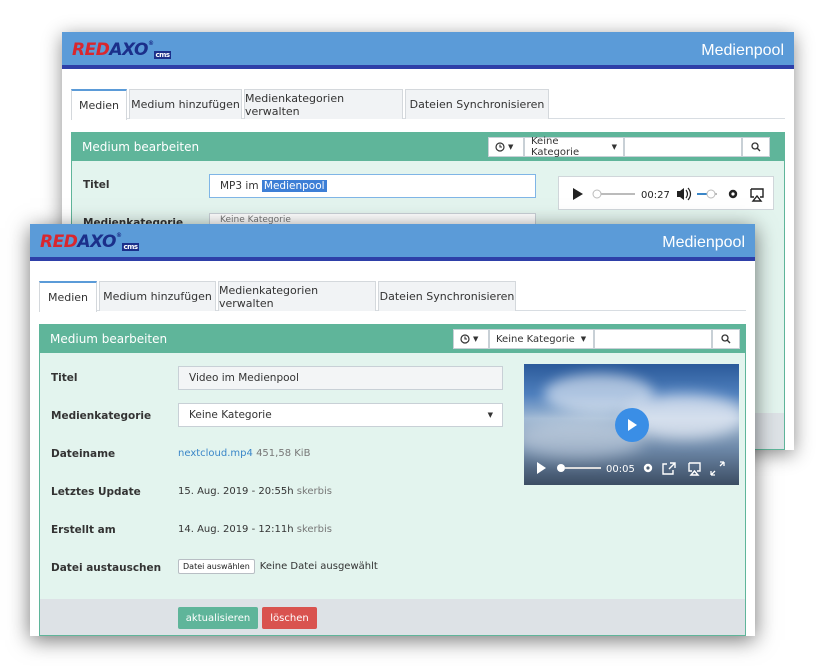 This screenshot has height=666, width=829. I want to click on video-player: 00:05, so click(631, 424).